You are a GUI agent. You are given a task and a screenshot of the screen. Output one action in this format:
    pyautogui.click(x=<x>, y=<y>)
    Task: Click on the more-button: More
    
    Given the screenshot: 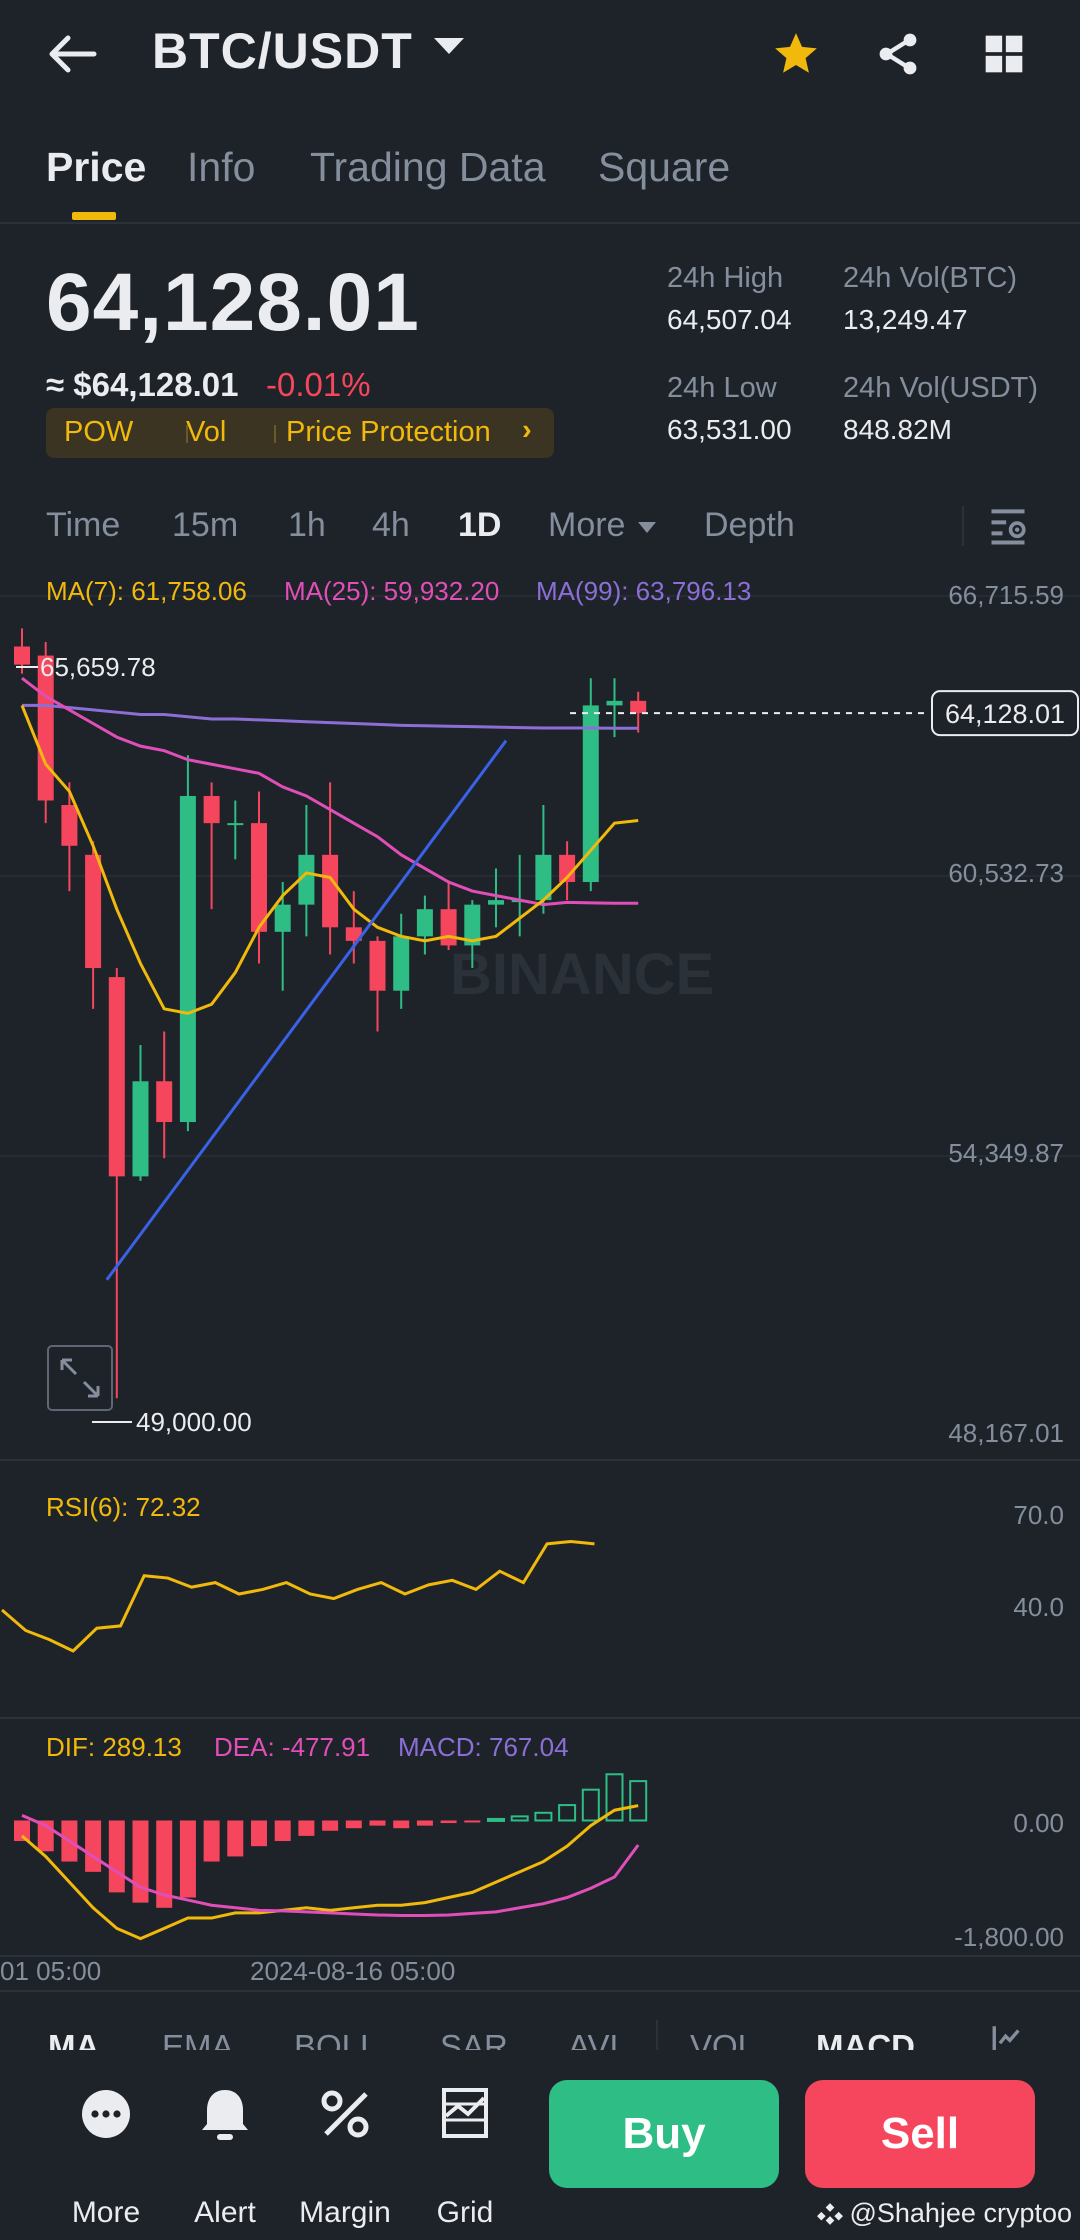 What is the action you would take?
    pyautogui.click(x=106, y=2157)
    